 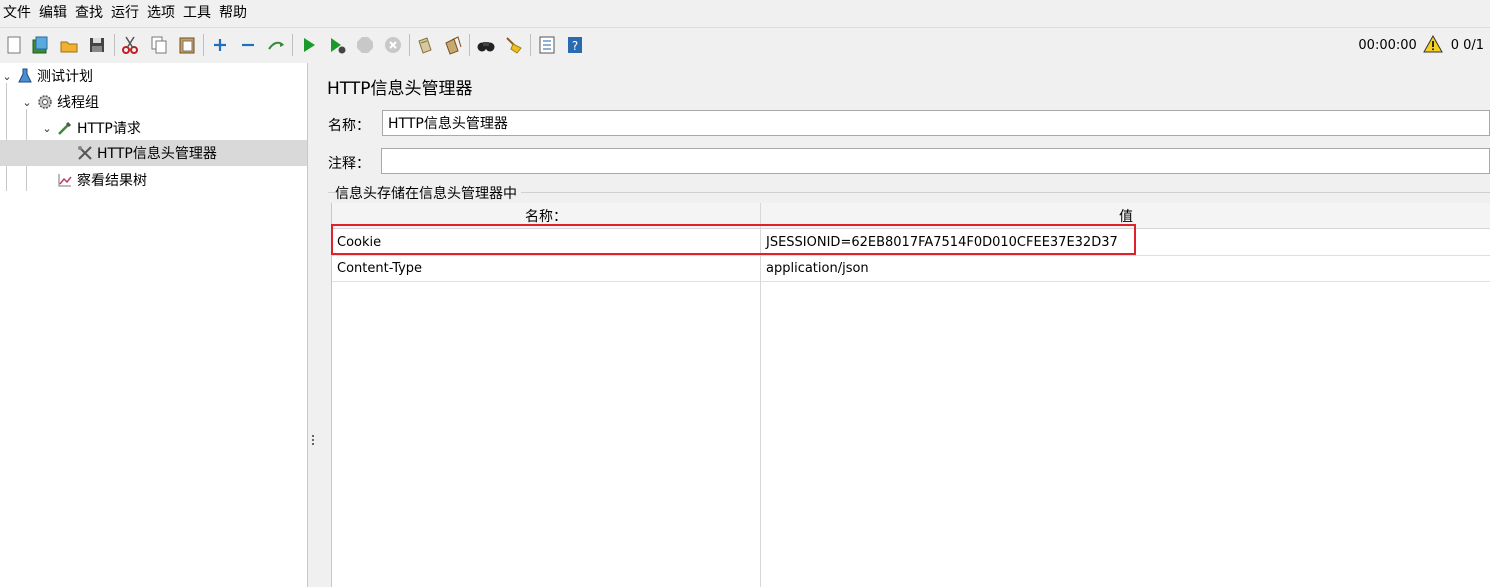 I want to click on graph-icon, so click(x=65, y=180).